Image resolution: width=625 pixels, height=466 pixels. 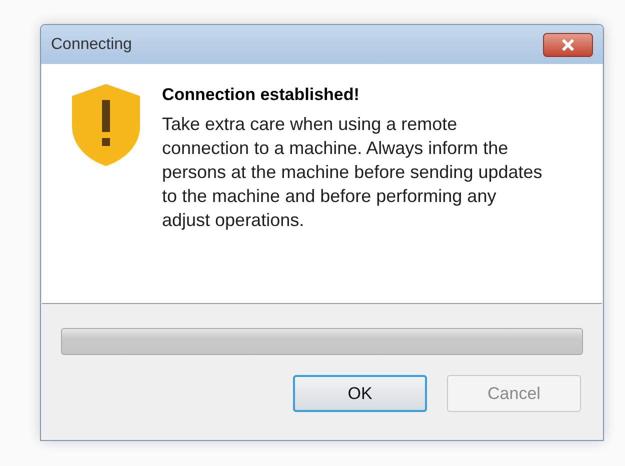 I want to click on message-heading: Connection established!, so click(x=261, y=95).